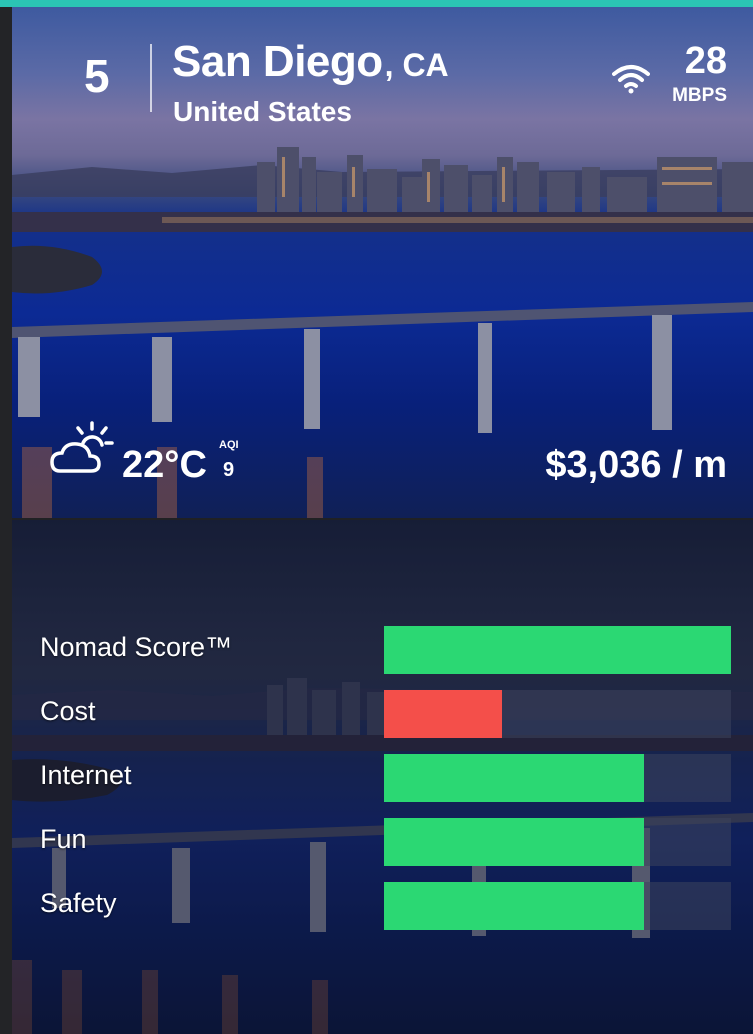 This screenshot has height=1034, width=753. Describe the element at coordinates (68, 711) in the screenshot. I see `score-label: Cost` at that location.